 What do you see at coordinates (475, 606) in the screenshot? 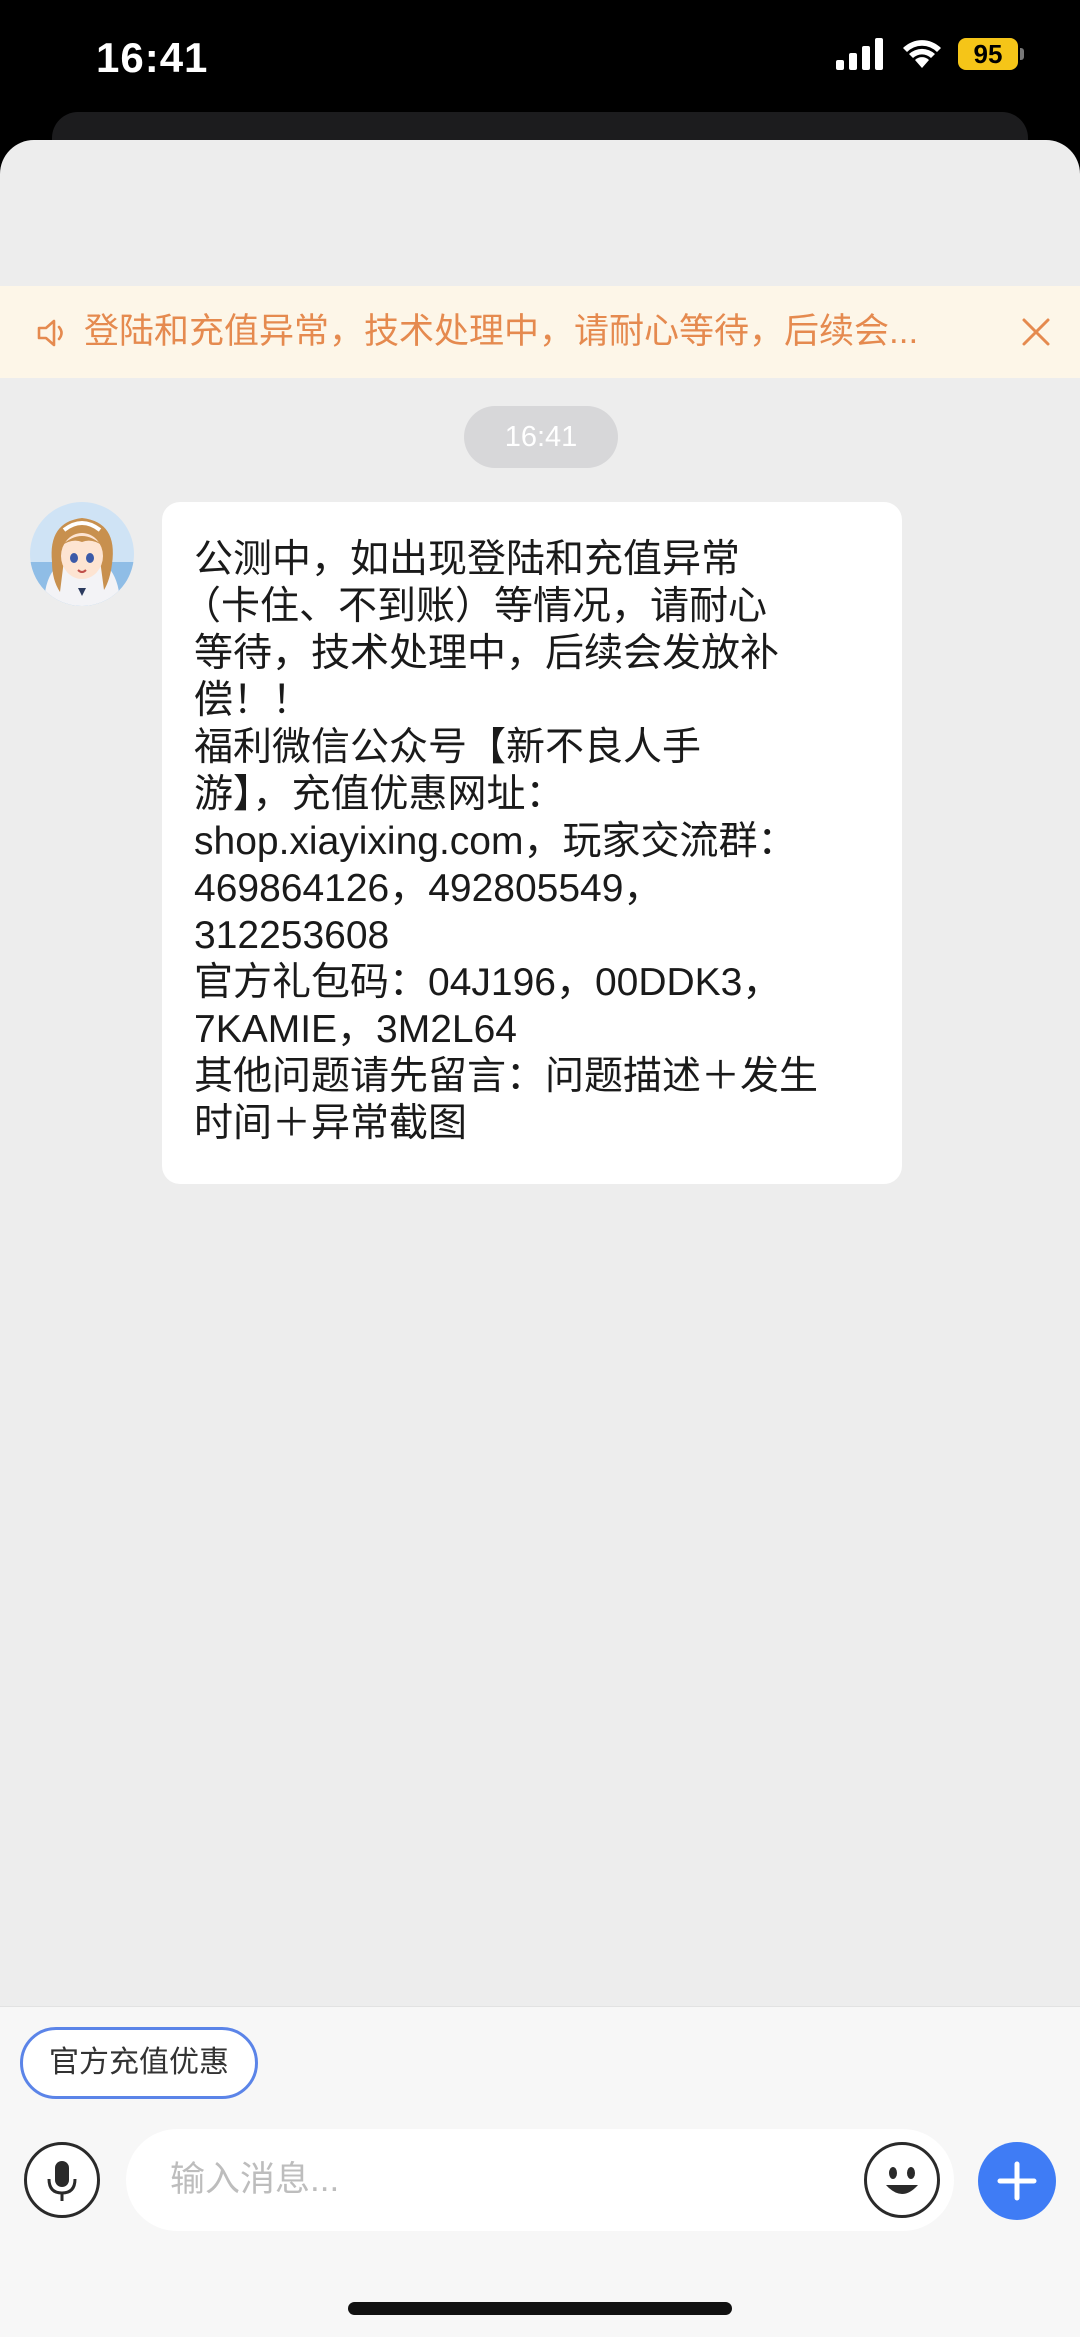
I see `message-line: （卡住、不到账）等情况，请耐心` at bounding box center [475, 606].